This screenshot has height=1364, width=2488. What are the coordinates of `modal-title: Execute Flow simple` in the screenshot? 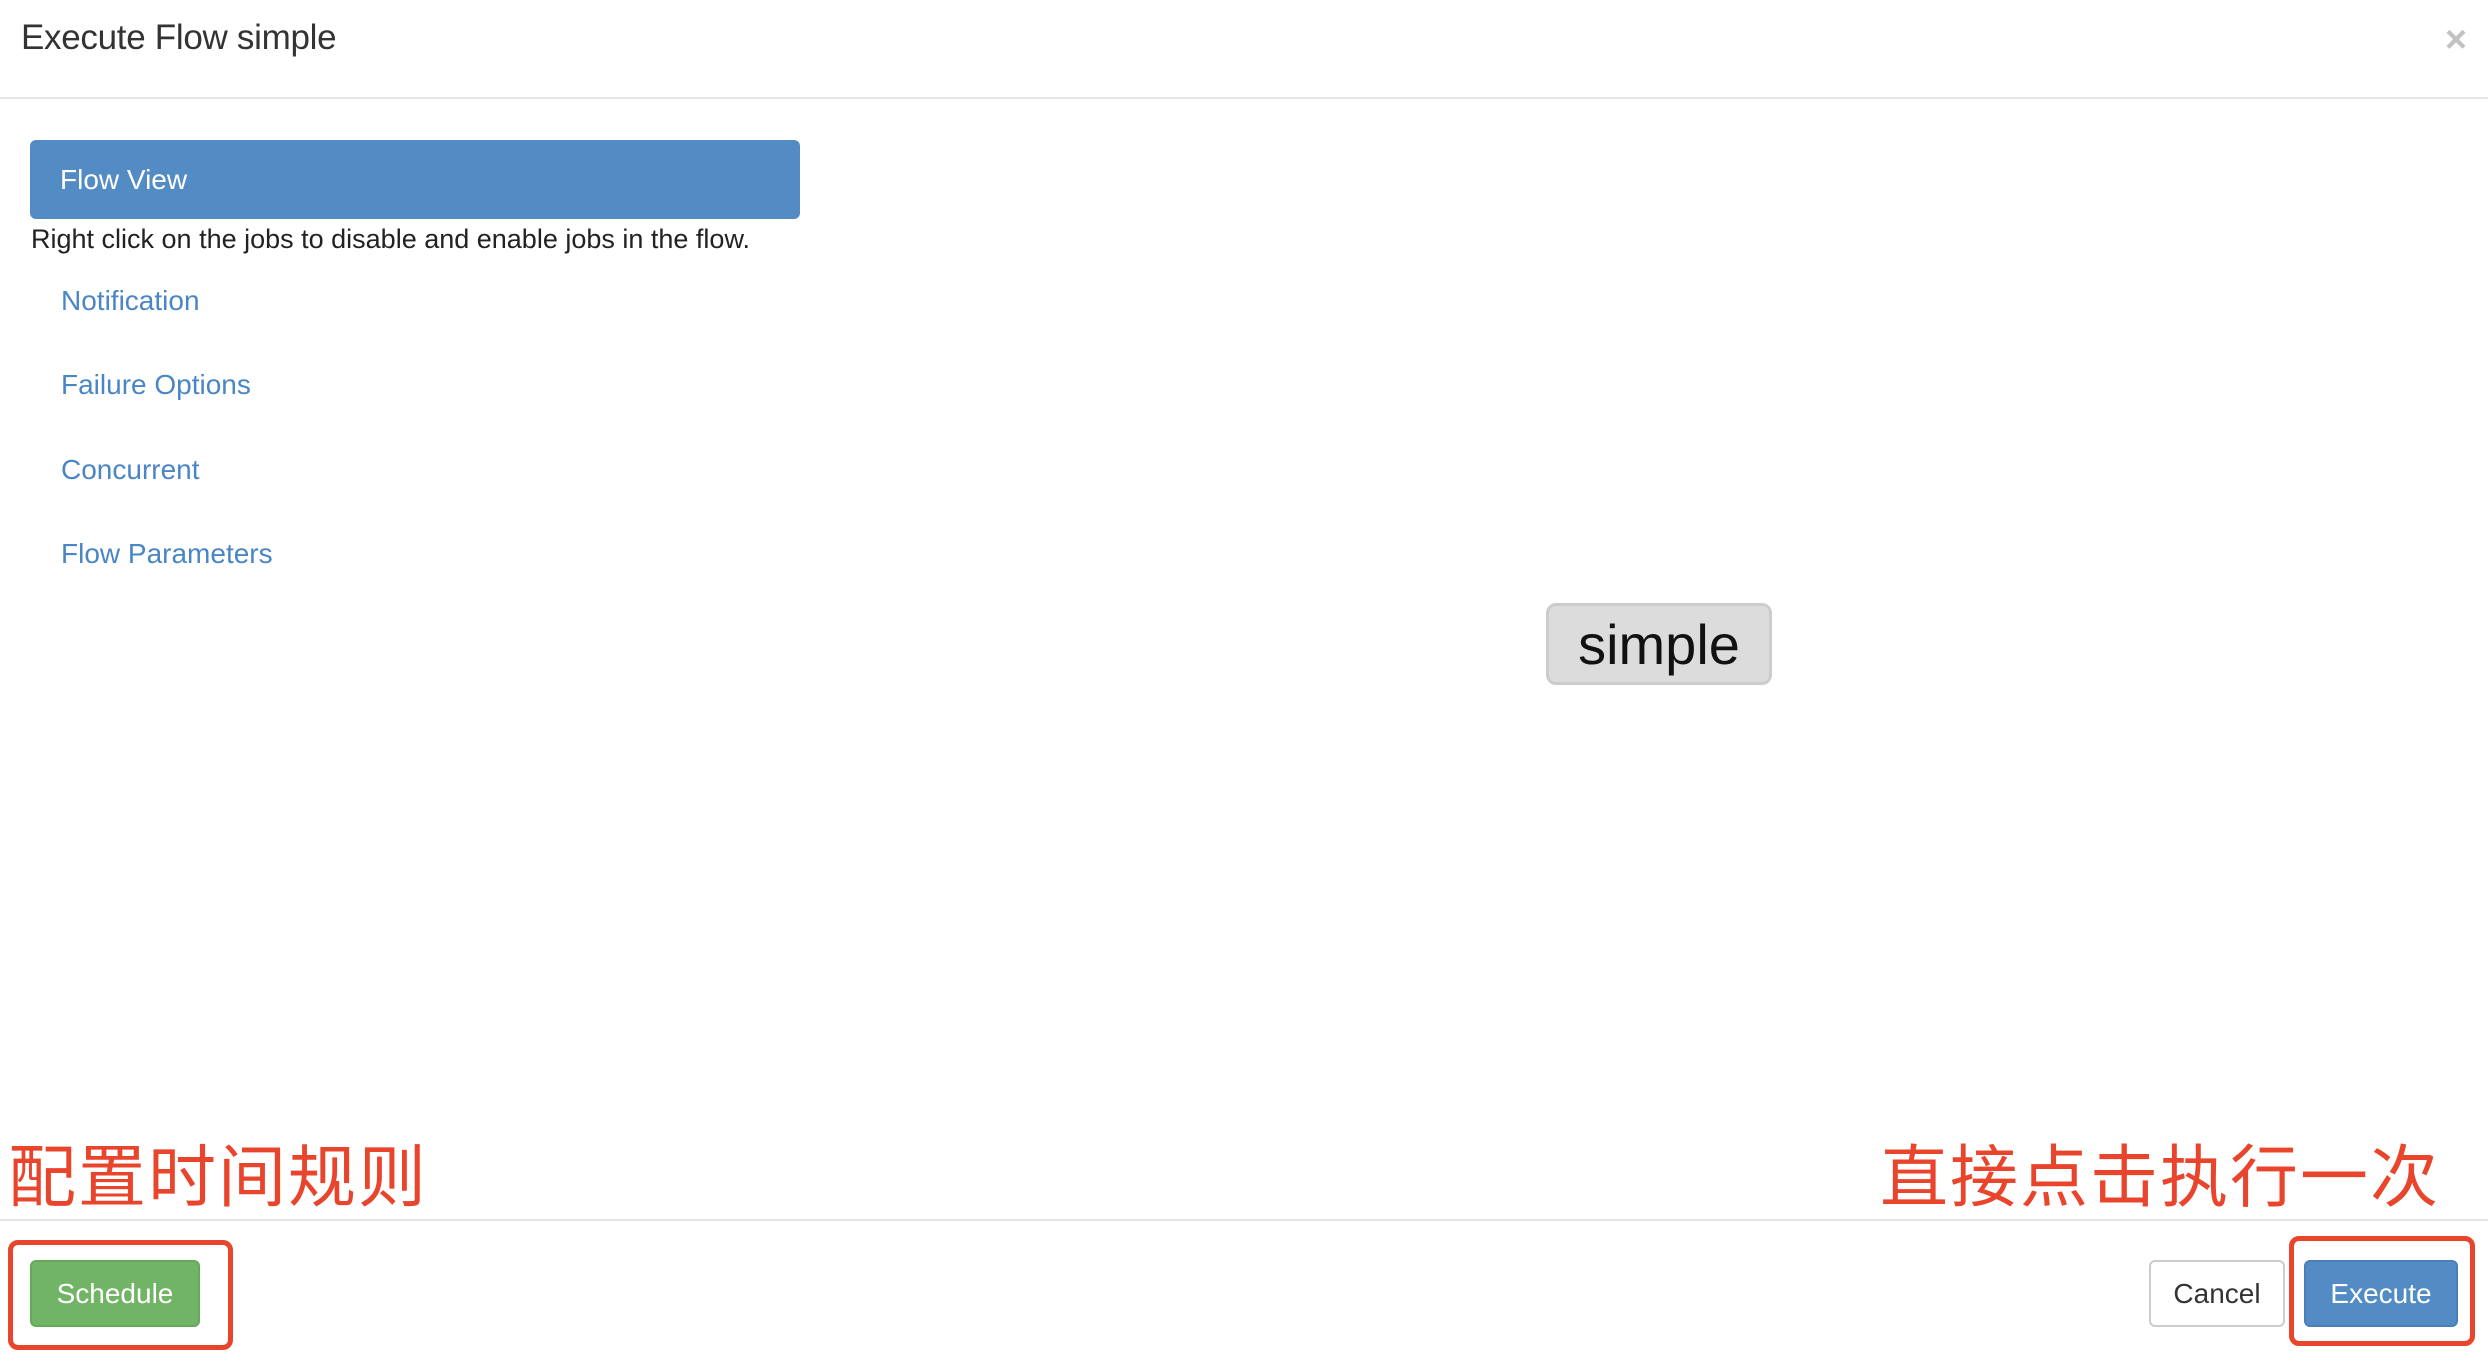 It's located at (179, 37).